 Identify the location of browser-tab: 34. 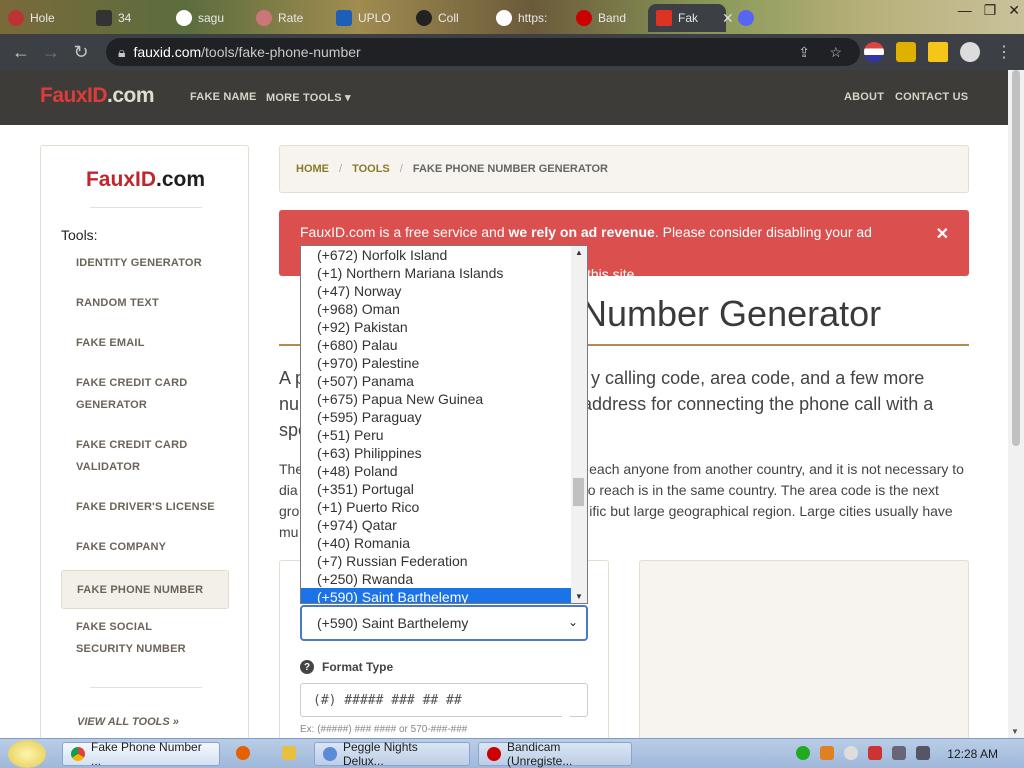
(113, 18).